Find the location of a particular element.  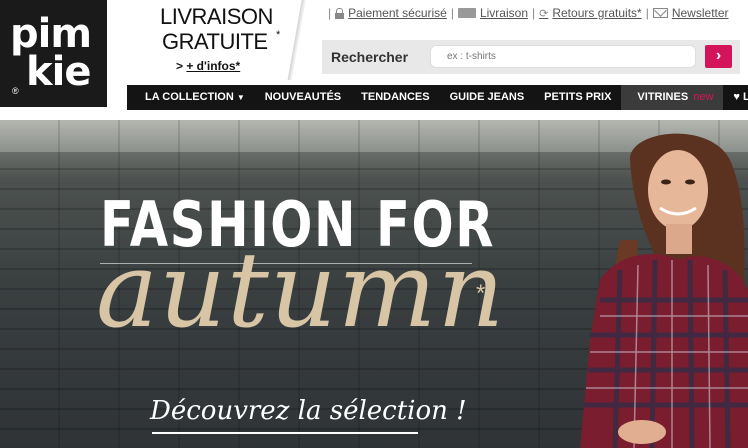

newsletter-link: Newsletter is located at coordinates (690, 13).